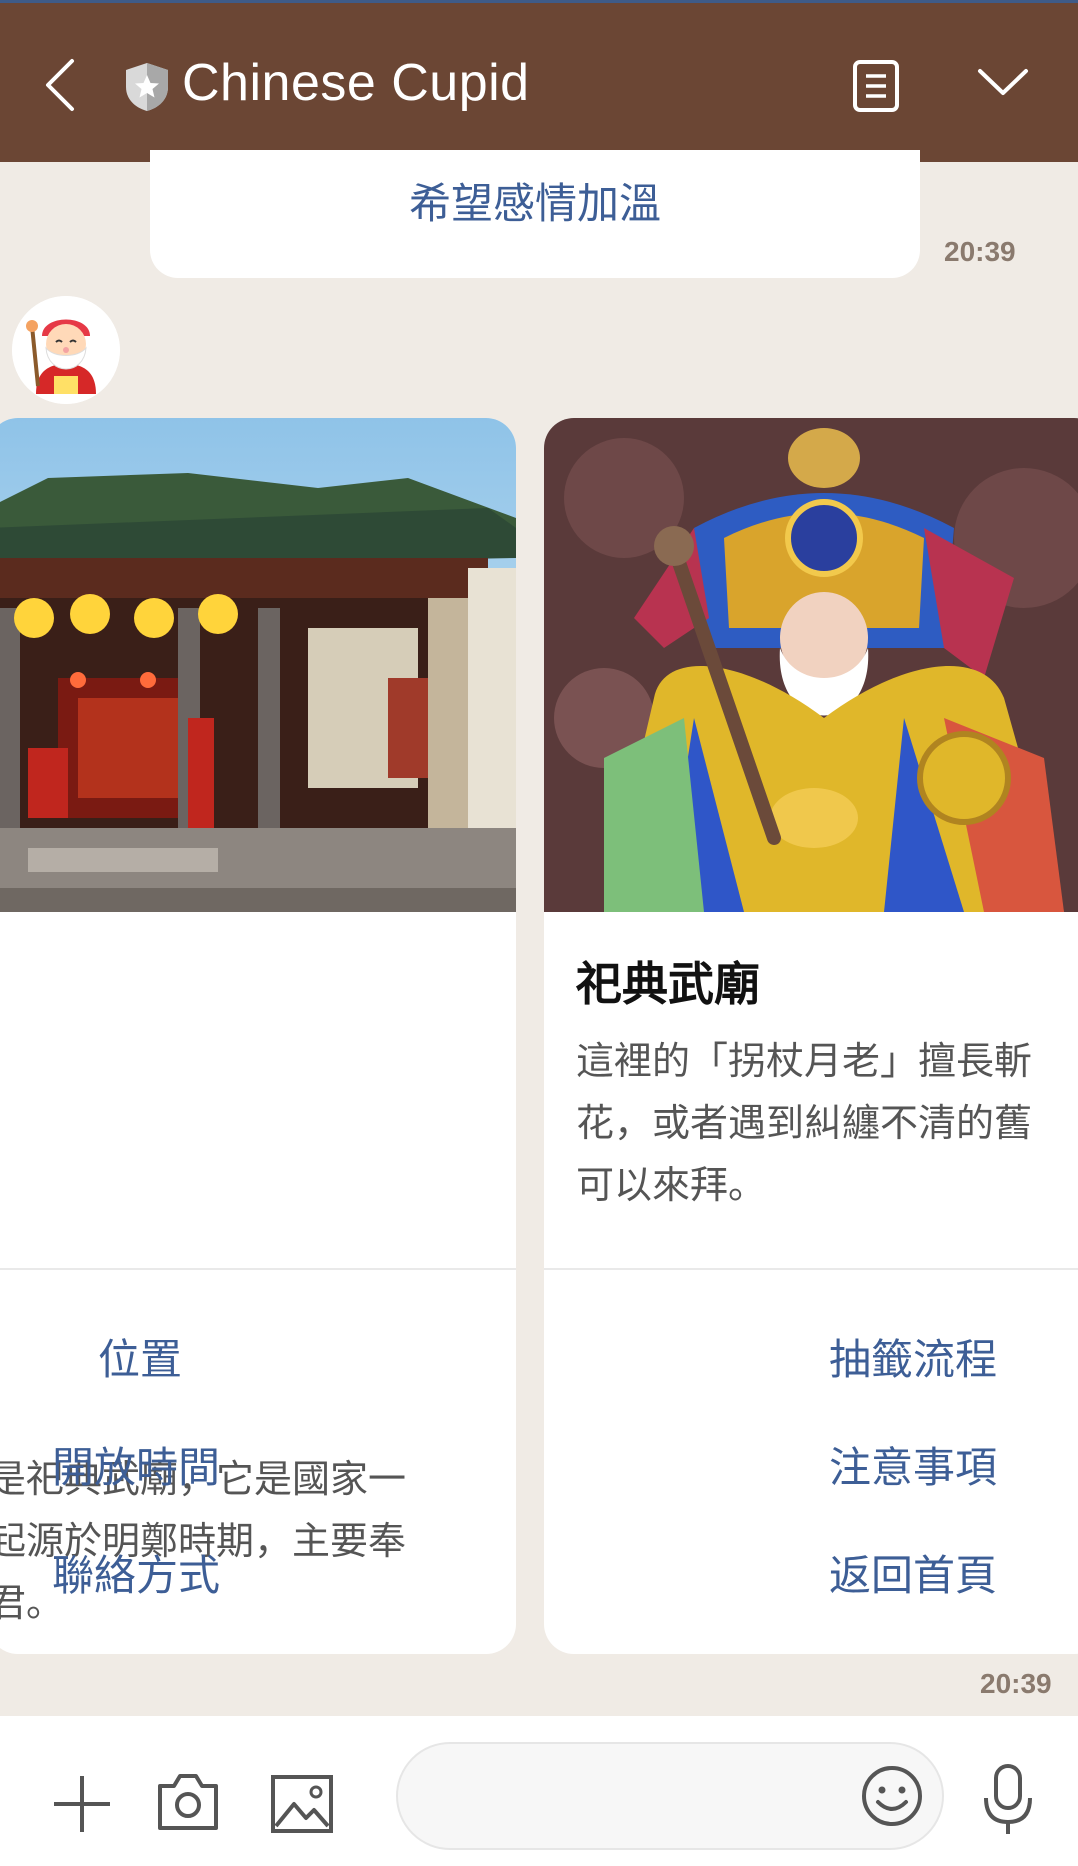 This screenshot has height=1866, width=1078. Describe the element at coordinates (913, 1572) in the screenshot. I see `back-to-home-button: 返回首頁` at that location.